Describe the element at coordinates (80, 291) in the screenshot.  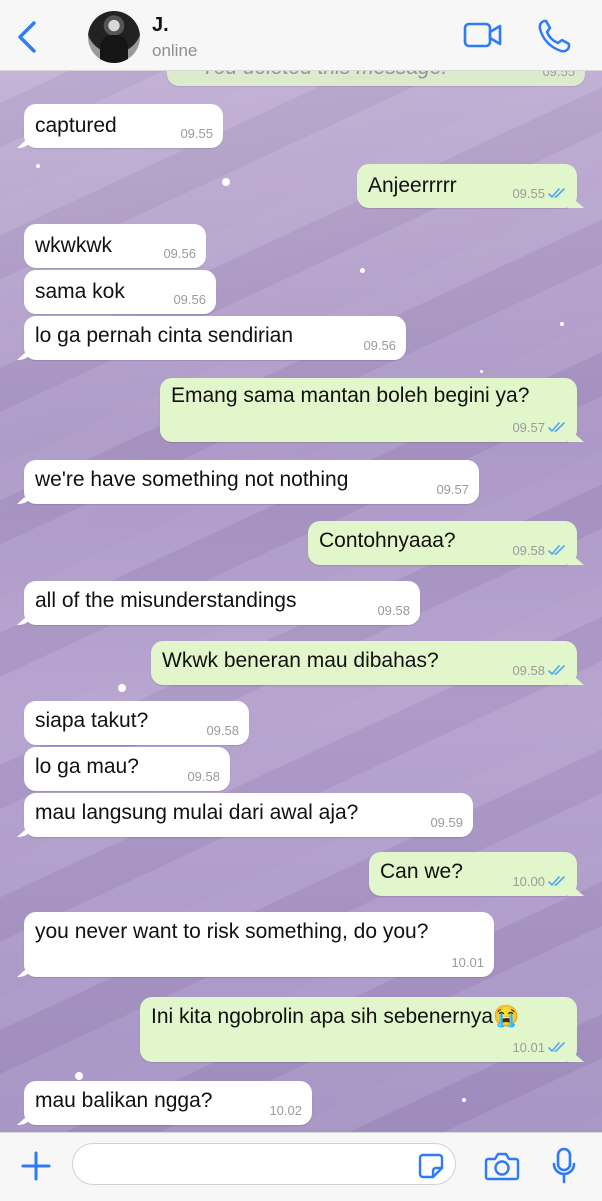
I see `message-text: sama kok` at that location.